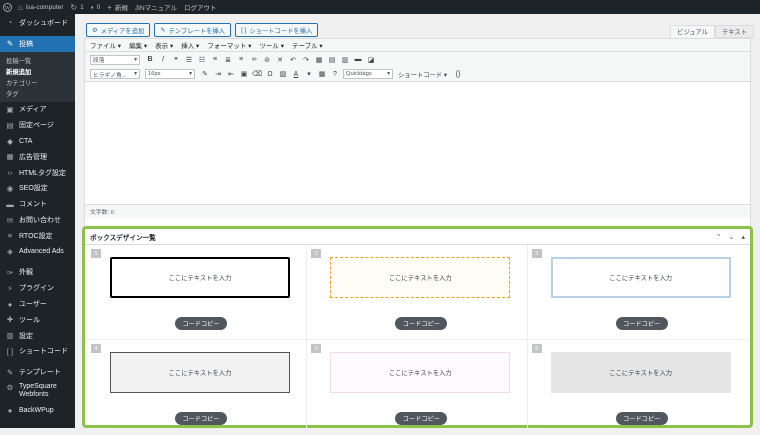  Describe the element at coordinates (138, 45) in the screenshot. I see `menu-edit: 編集 ▾` at that location.